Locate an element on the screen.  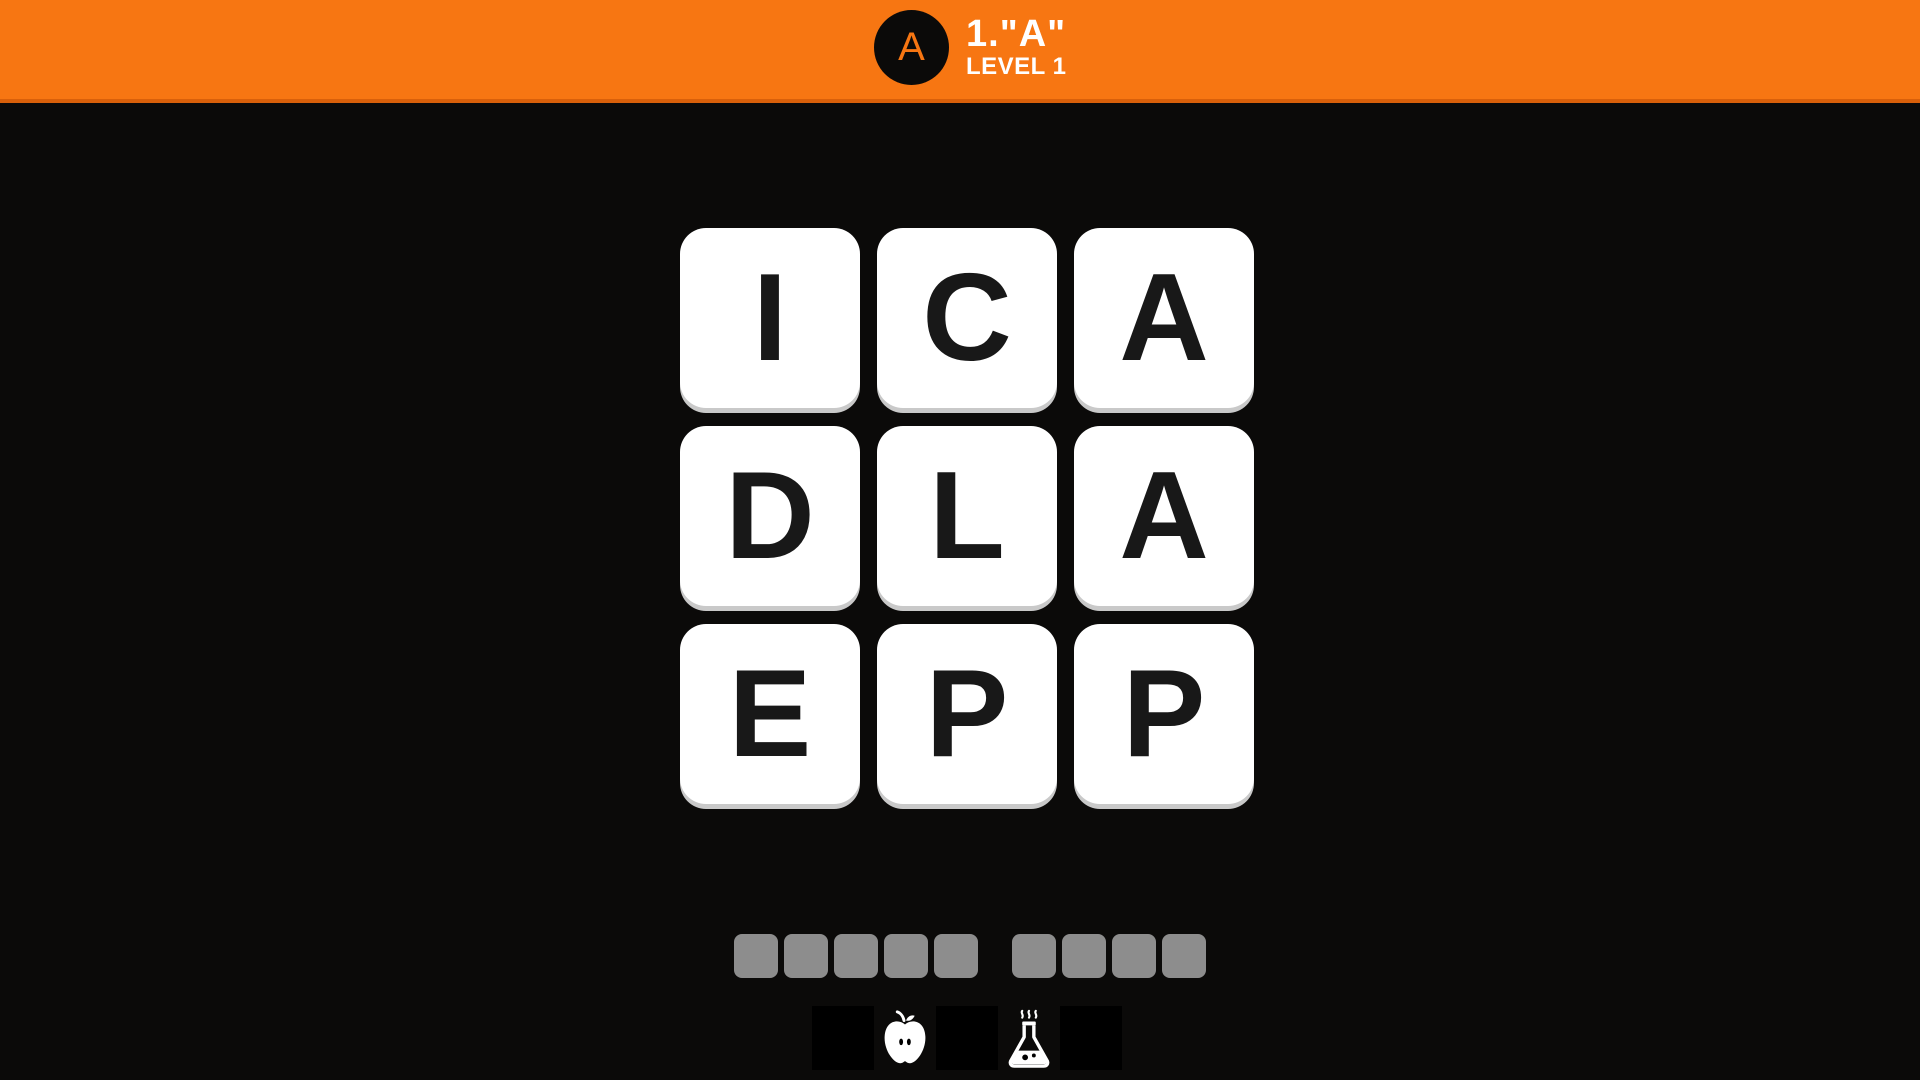
letter-tile: I is located at coordinates (770, 318).